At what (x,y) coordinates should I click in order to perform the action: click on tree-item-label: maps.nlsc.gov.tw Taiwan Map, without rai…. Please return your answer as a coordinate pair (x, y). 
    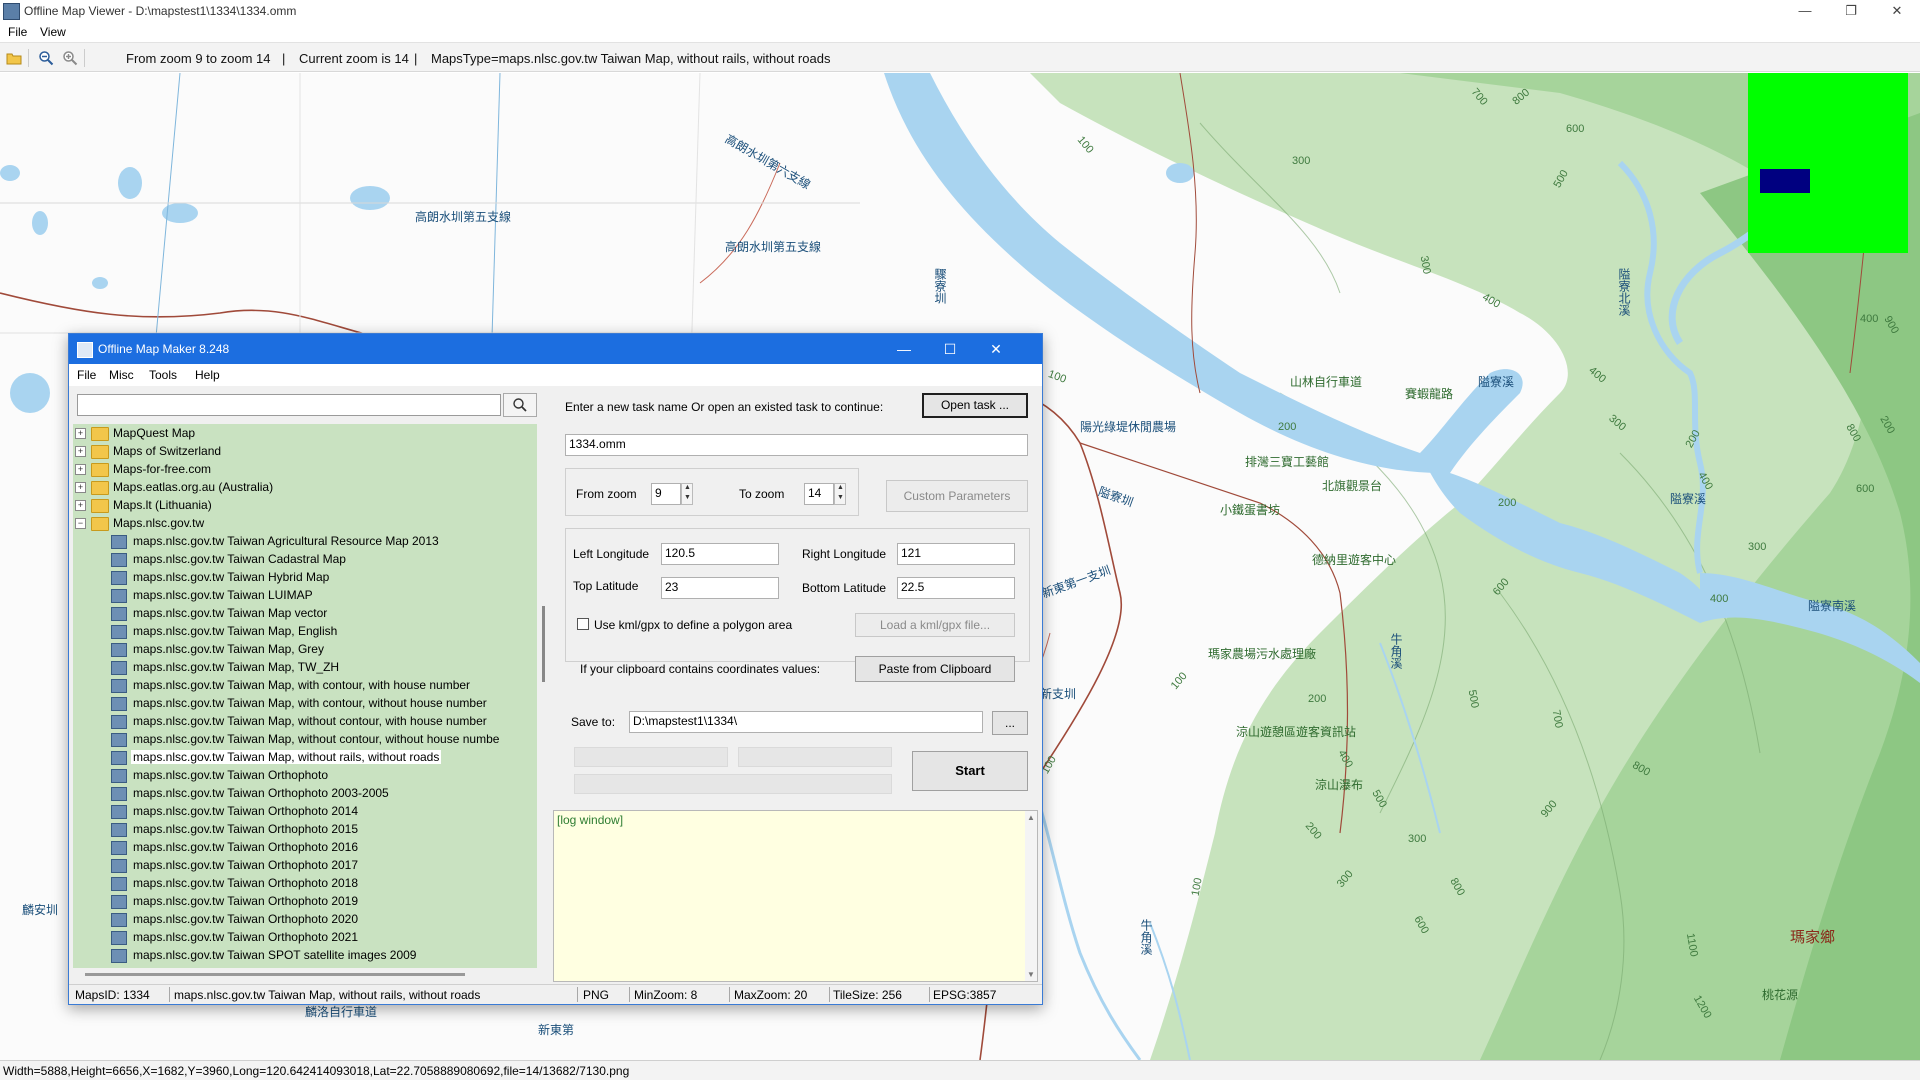
    Looking at the image, I should click on (286, 757).